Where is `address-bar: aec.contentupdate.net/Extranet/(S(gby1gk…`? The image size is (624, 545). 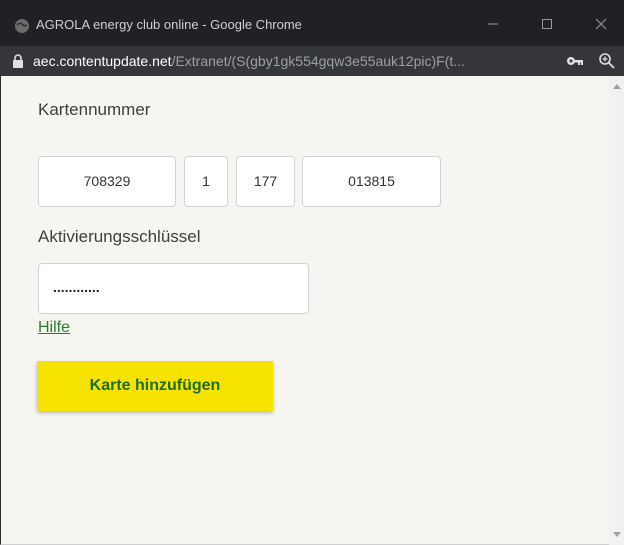 address-bar: aec.contentupdate.net/Extranet/(S(gby1gk… is located at coordinates (312, 61).